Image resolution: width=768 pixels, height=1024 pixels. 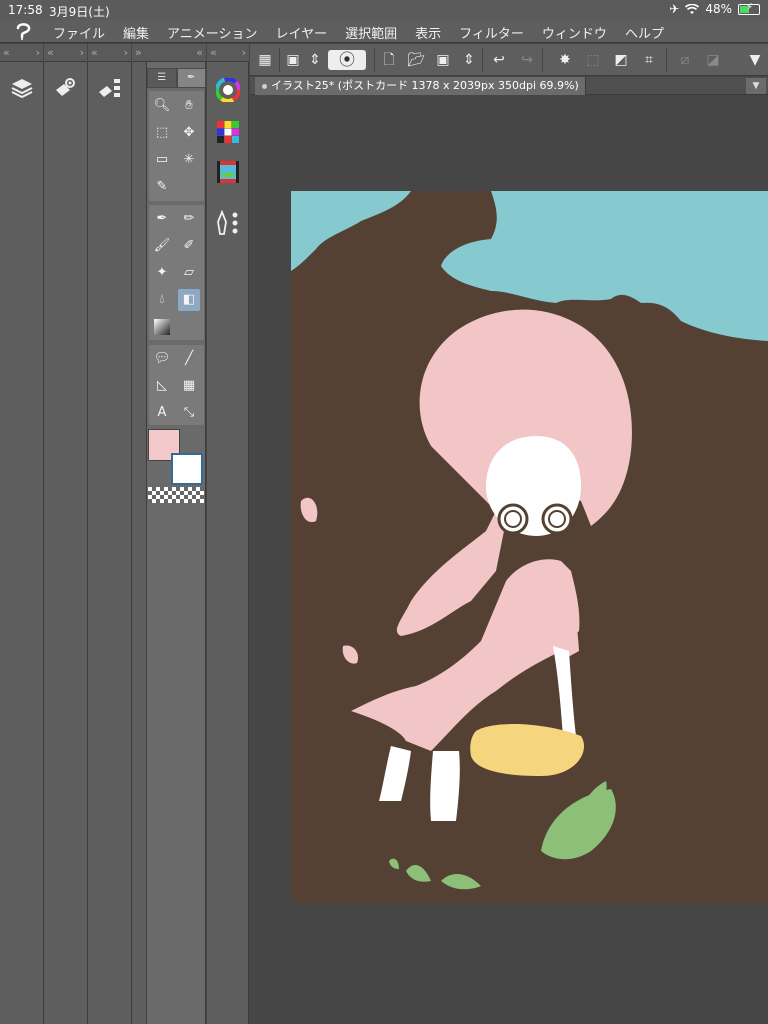 What do you see at coordinates (189, 300) in the screenshot?
I see `fill-icon: ◧` at bounding box center [189, 300].